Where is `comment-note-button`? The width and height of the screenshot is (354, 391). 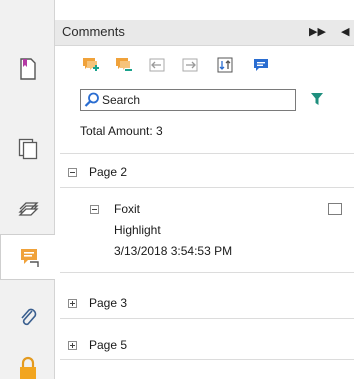 comment-note-button is located at coordinates (261, 65).